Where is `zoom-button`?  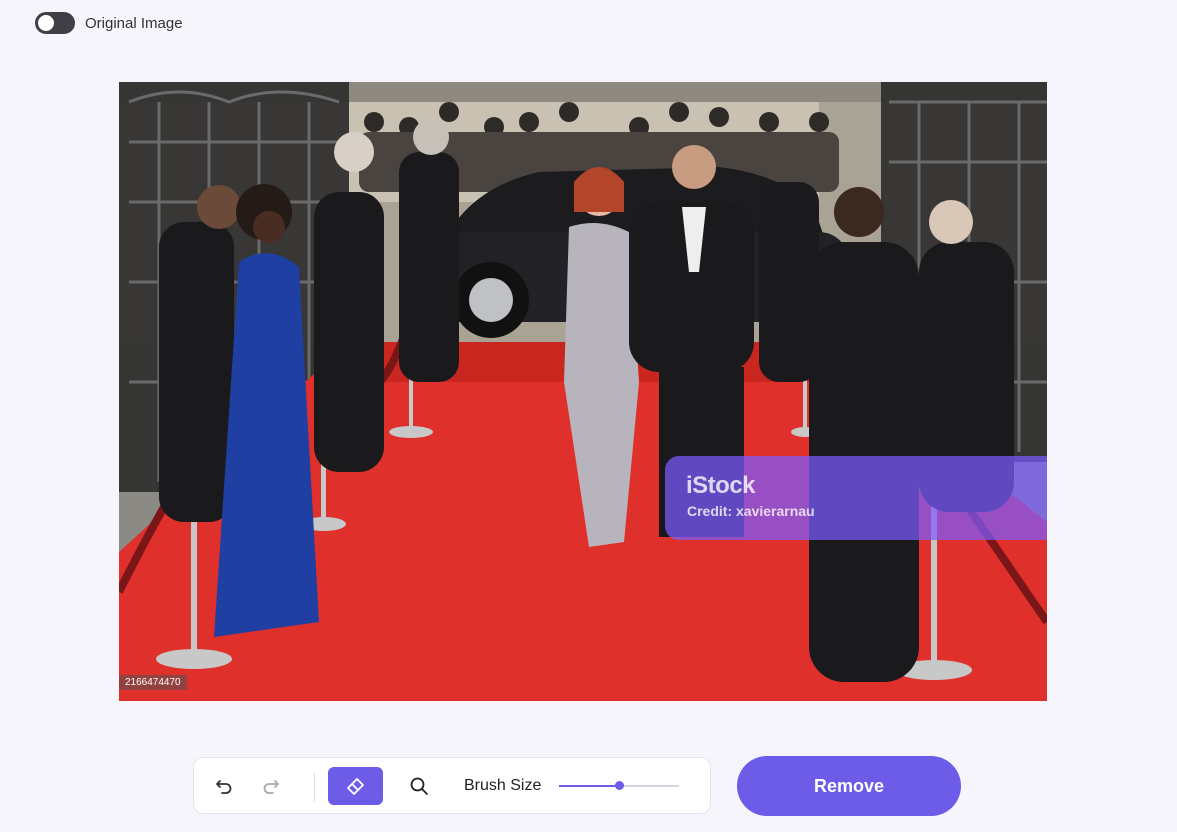
zoom-button is located at coordinates (419, 786).